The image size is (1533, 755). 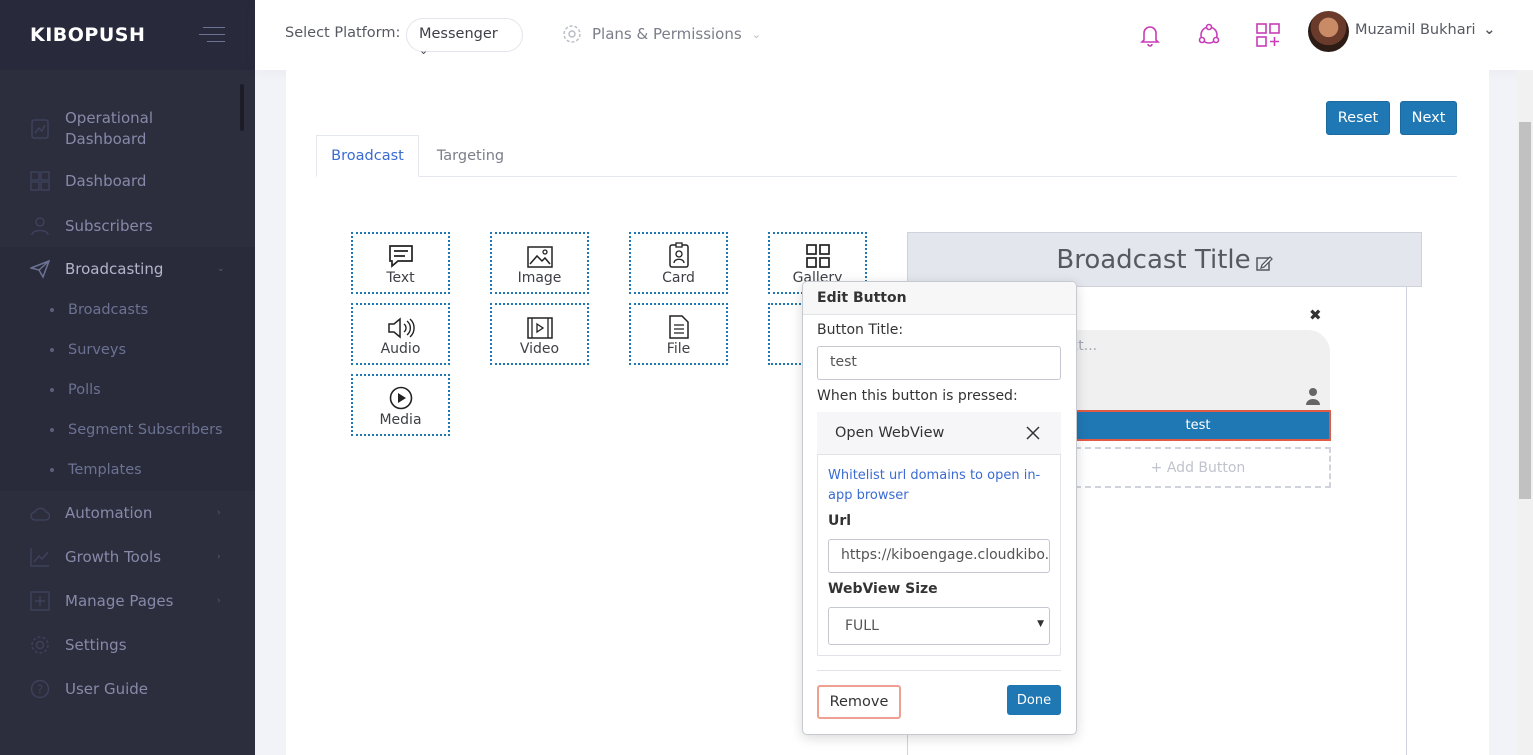 I want to click on sidebar-item-label: Broadcasting, so click(x=114, y=269).